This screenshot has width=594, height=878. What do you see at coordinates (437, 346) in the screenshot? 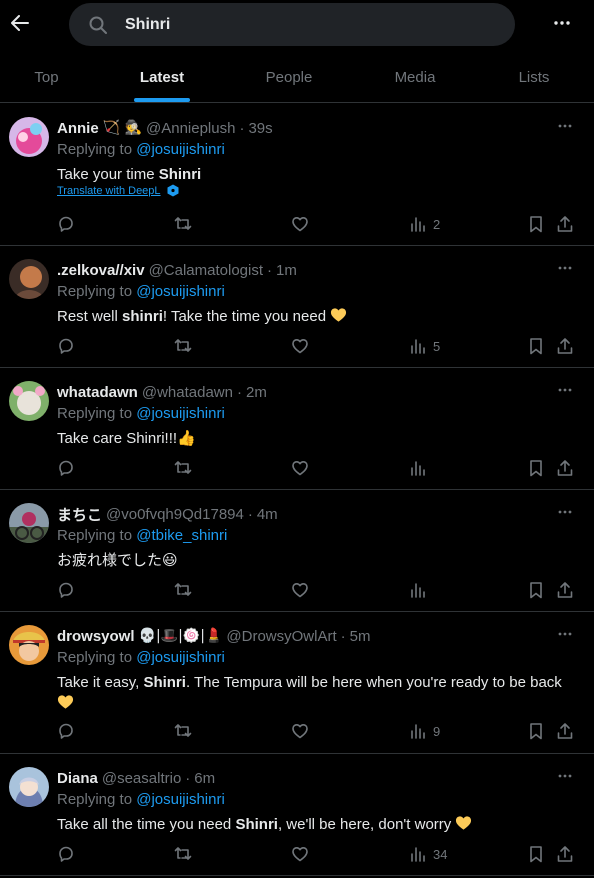
I see `views-count: 5` at bounding box center [437, 346].